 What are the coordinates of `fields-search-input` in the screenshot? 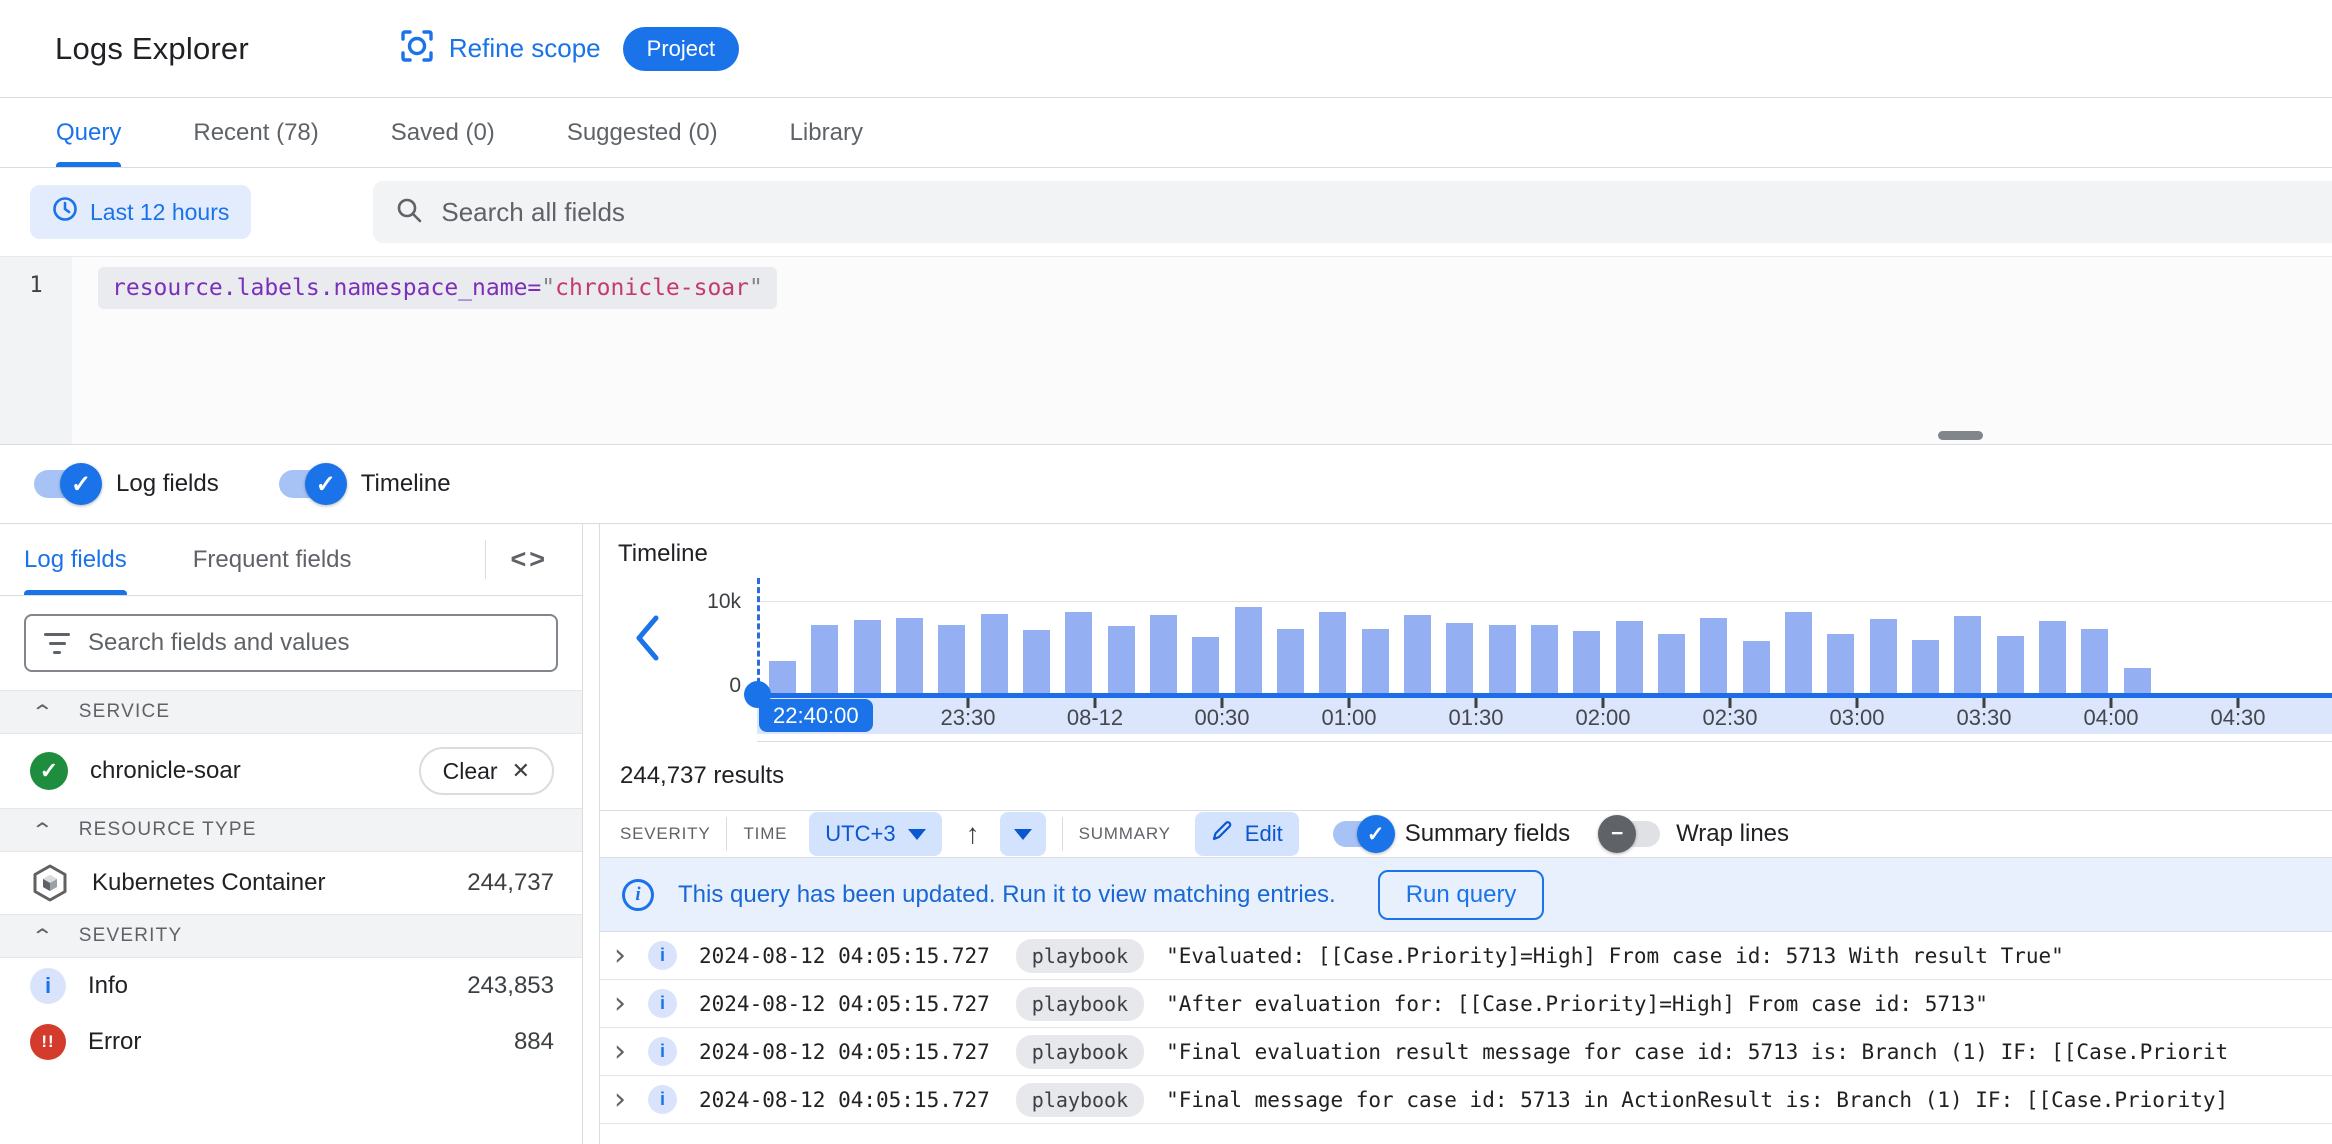 It's located at (278, 643).